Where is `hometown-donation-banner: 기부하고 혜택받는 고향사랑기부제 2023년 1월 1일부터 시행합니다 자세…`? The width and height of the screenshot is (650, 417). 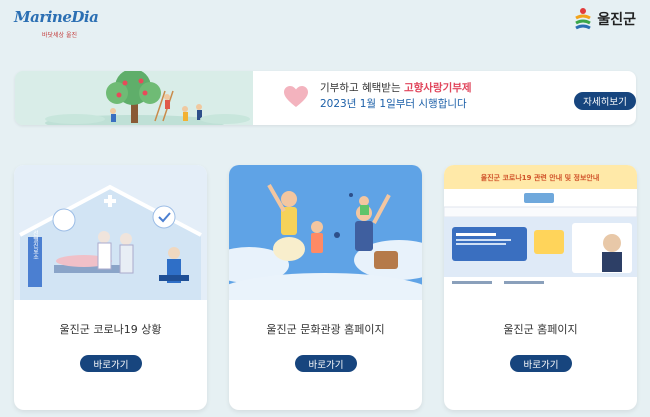
hometown-donation-banner: 기부하고 혜택받는 고향사랑기부제 2023년 1월 1일부터 시행합니다 자세… is located at coordinates (325, 98).